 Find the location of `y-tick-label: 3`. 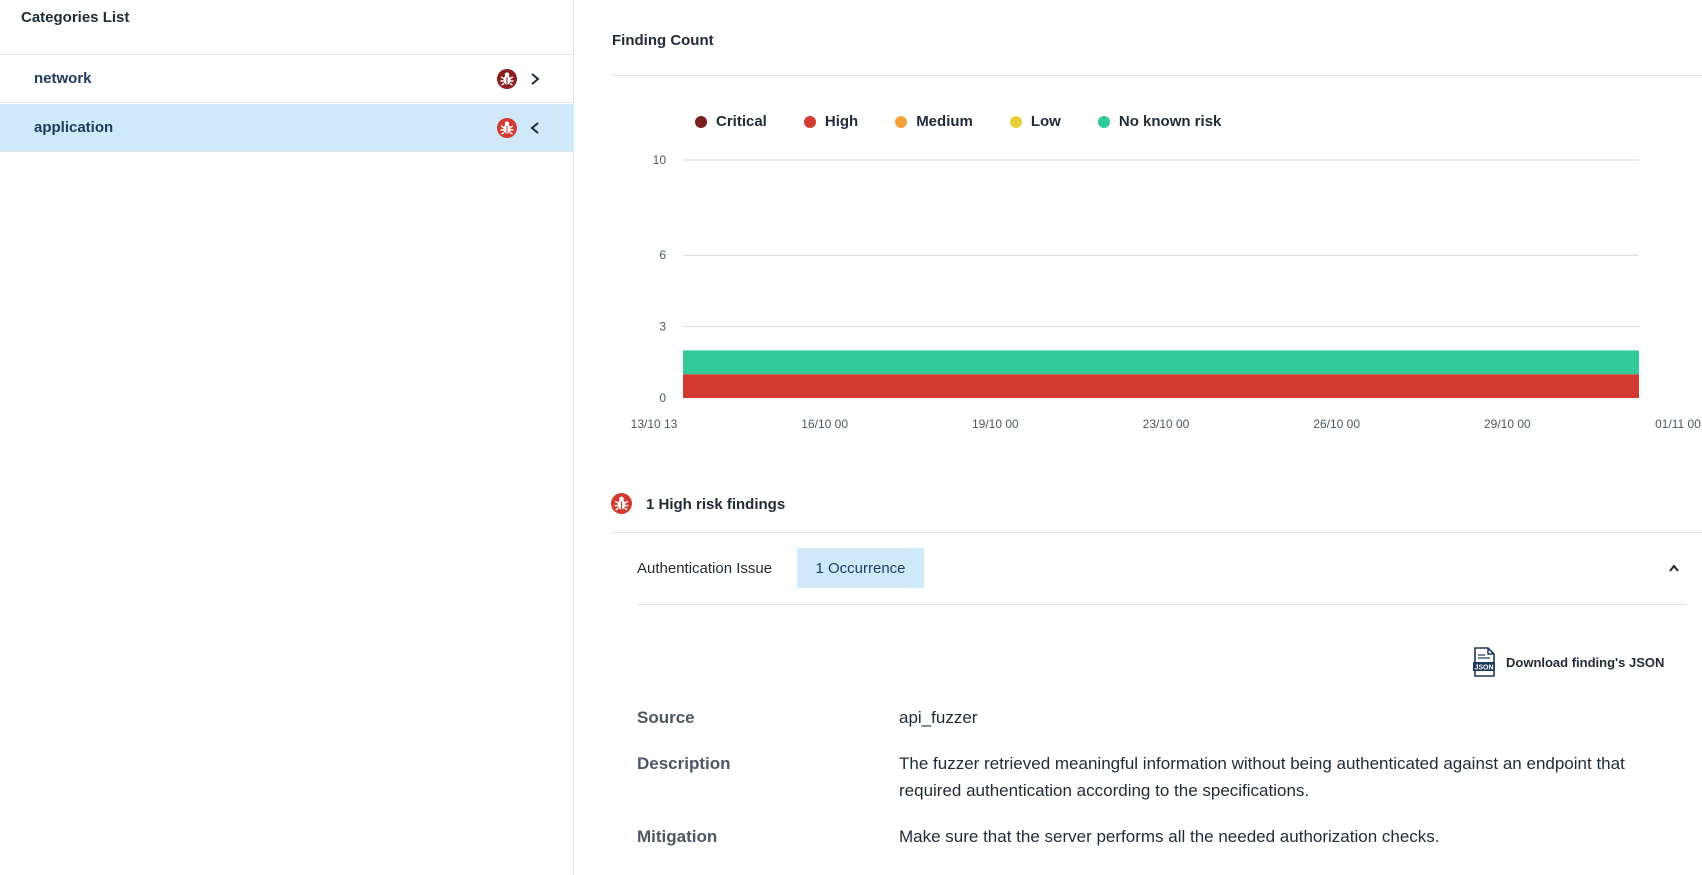

y-tick-label: 3 is located at coordinates (662, 327).